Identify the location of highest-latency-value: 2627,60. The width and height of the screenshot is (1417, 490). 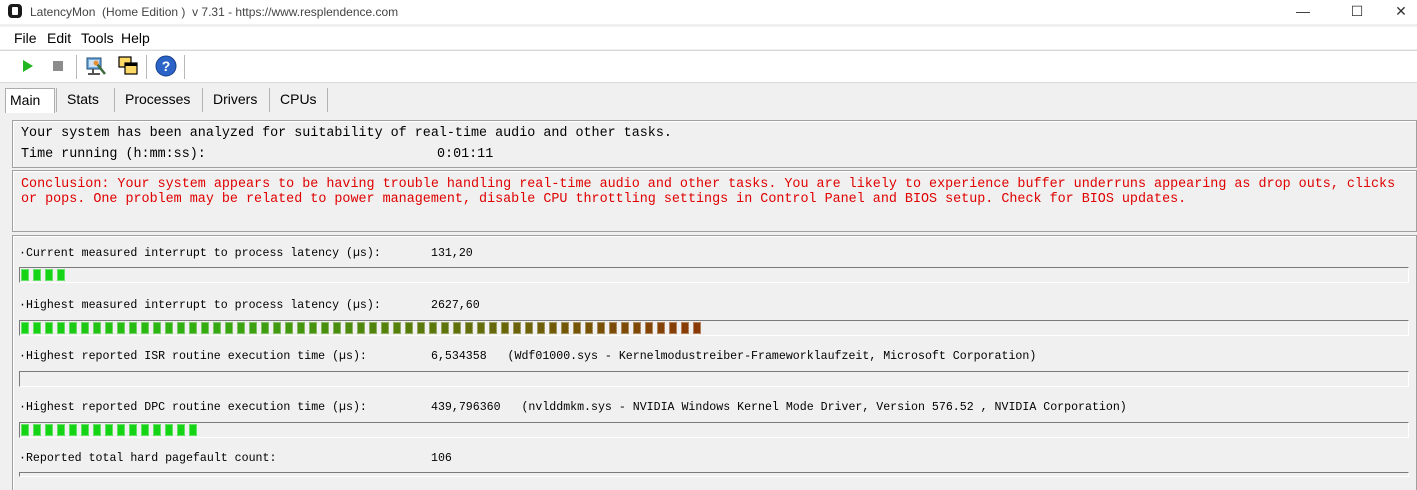
(455, 305).